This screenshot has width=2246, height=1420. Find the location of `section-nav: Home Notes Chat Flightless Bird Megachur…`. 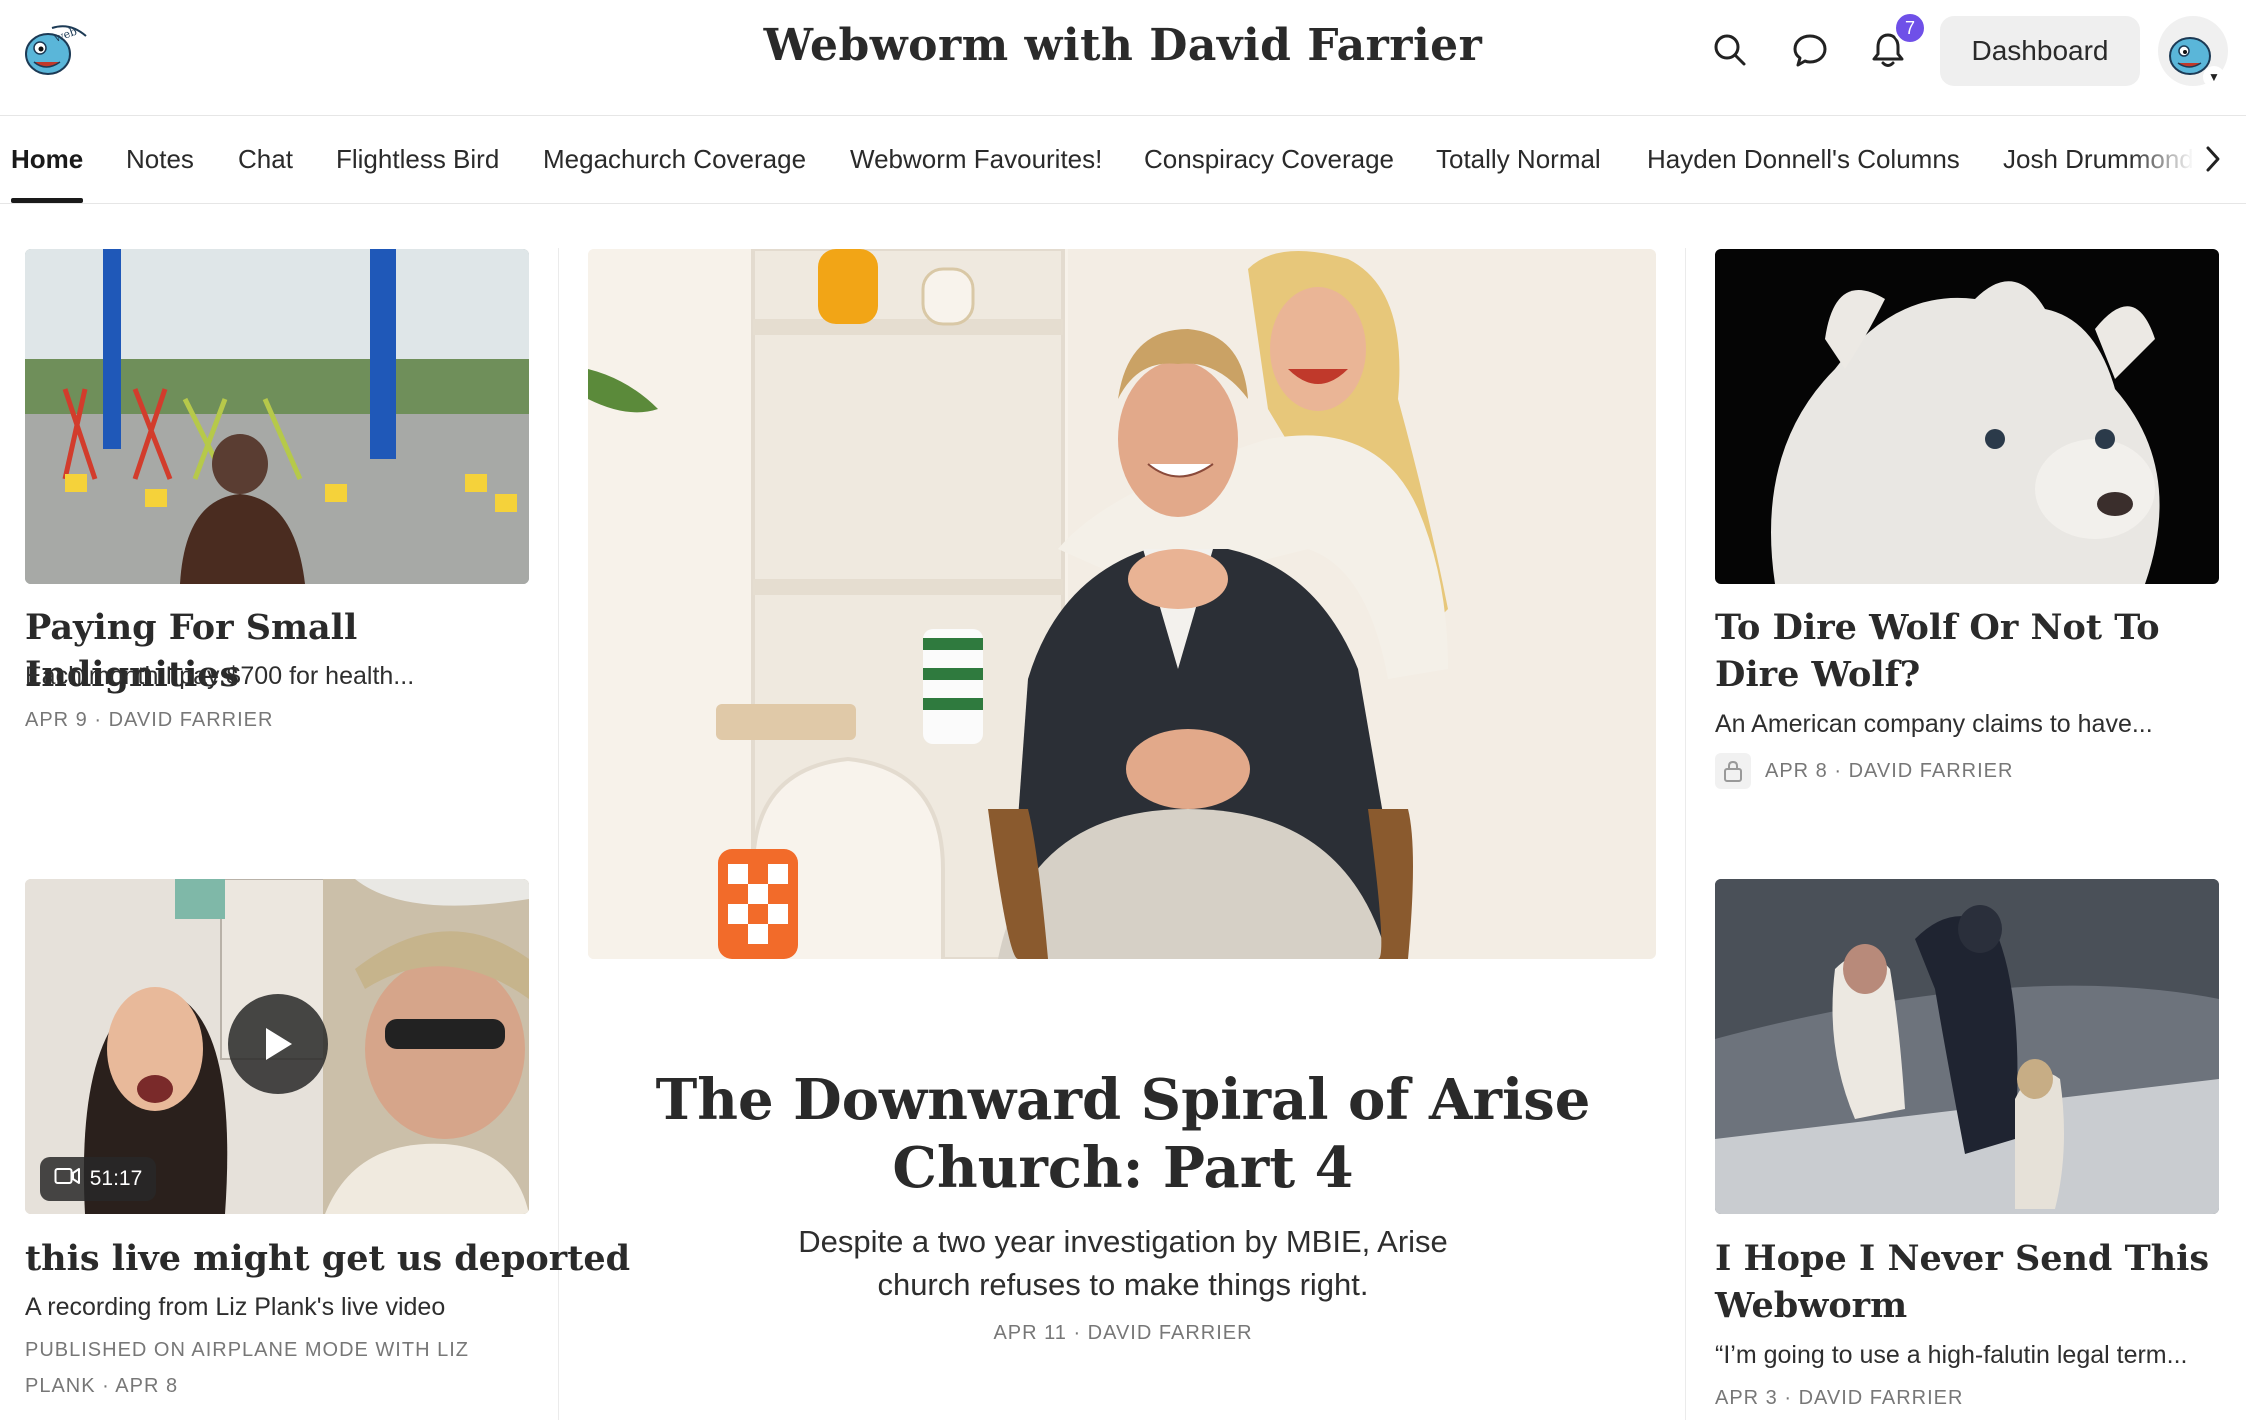

section-nav: Home Notes Chat Flightless Bird Megachur… is located at coordinates (1123, 160).